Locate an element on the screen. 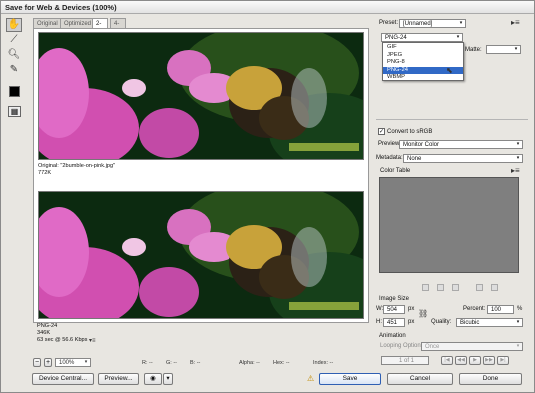 This screenshot has width=535, height=393. preset-label: Preset: is located at coordinates (389, 23).